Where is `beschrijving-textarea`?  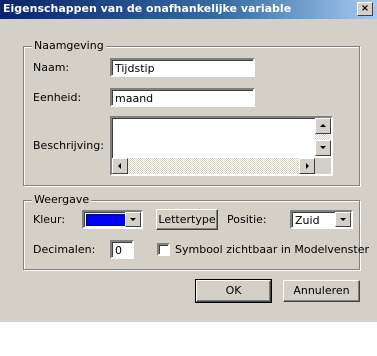
beschrijving-textarea is located at coordinates (221, 146).